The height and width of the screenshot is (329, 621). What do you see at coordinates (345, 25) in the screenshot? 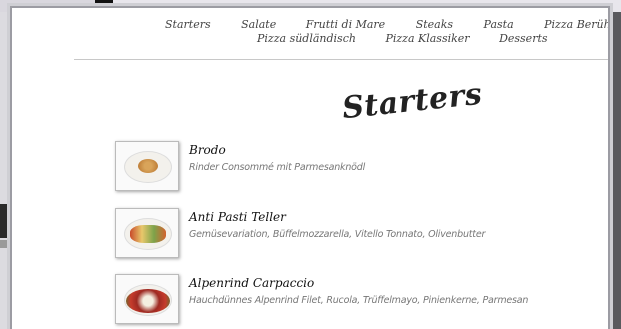
I see `nav-link-frutti-di-mare: Frutti di Mare` at bounding box center [345, 25].